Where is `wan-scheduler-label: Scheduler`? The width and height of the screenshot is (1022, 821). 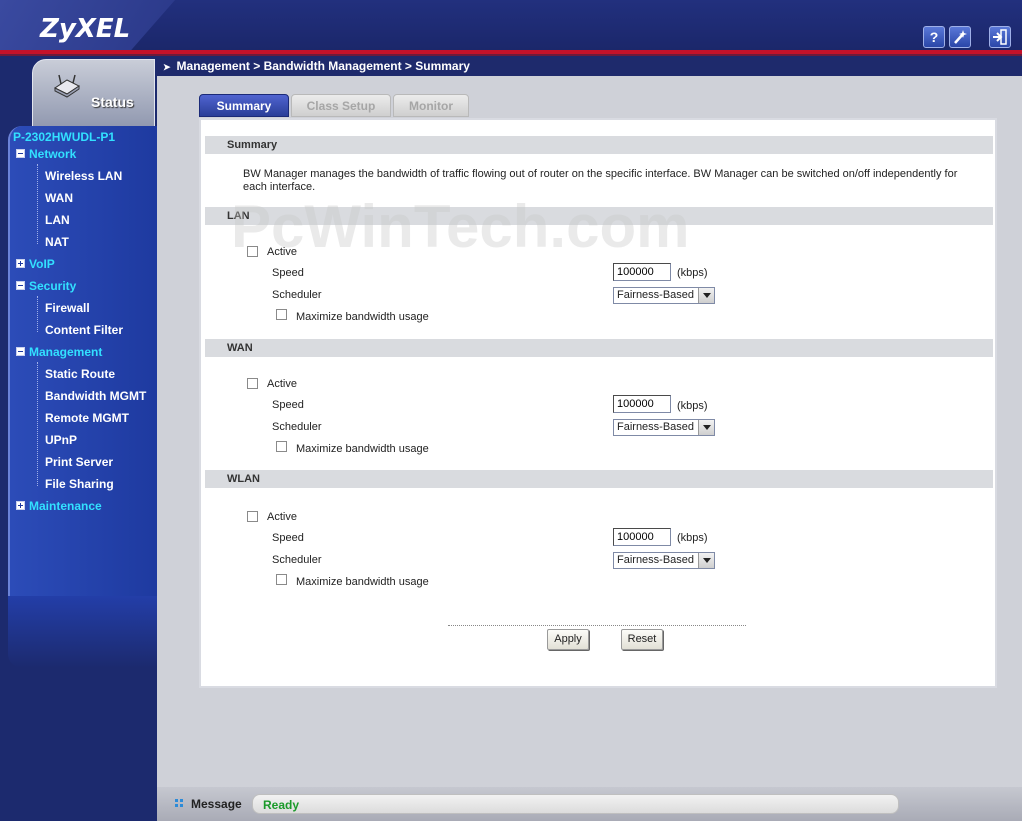 wan-scheduler-label: Scheduler is located at coordinates (297, 427).